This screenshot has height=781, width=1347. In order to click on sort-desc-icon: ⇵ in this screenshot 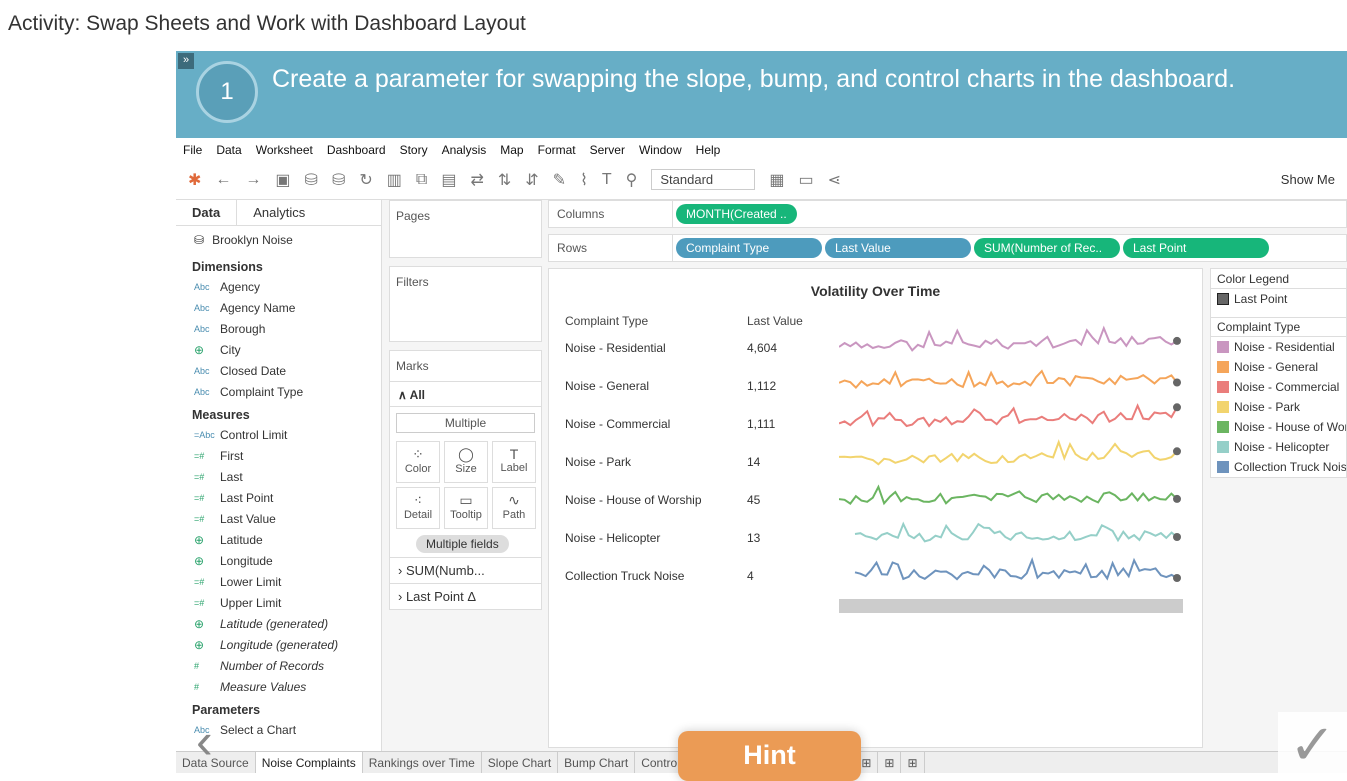, I will do `click(531, 180)`.